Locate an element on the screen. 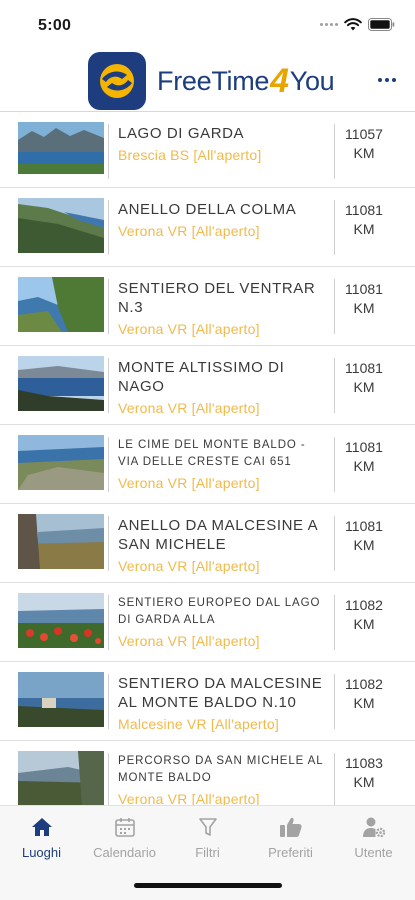 This screenshot has height=900, width=415. brand-name-left: FreeTime is located at coordinates (213, 80).